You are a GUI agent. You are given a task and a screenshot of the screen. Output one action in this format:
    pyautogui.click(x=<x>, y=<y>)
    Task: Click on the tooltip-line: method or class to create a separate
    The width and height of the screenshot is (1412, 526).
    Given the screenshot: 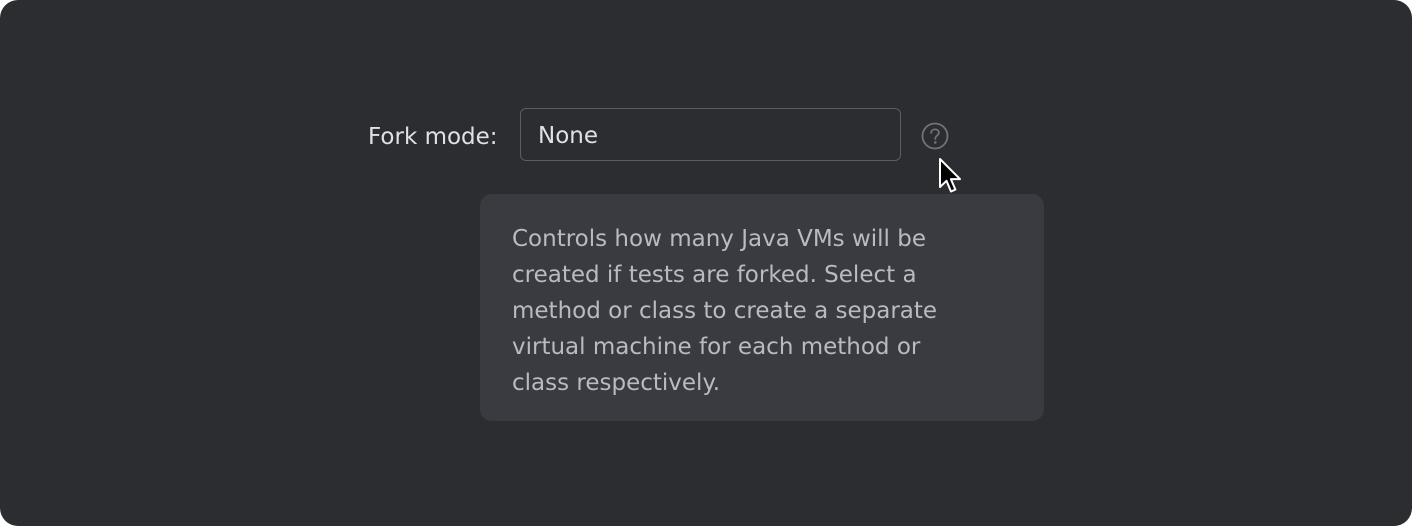 What is the action you would take?
    pyautogui.click(x=725, y=311)
    